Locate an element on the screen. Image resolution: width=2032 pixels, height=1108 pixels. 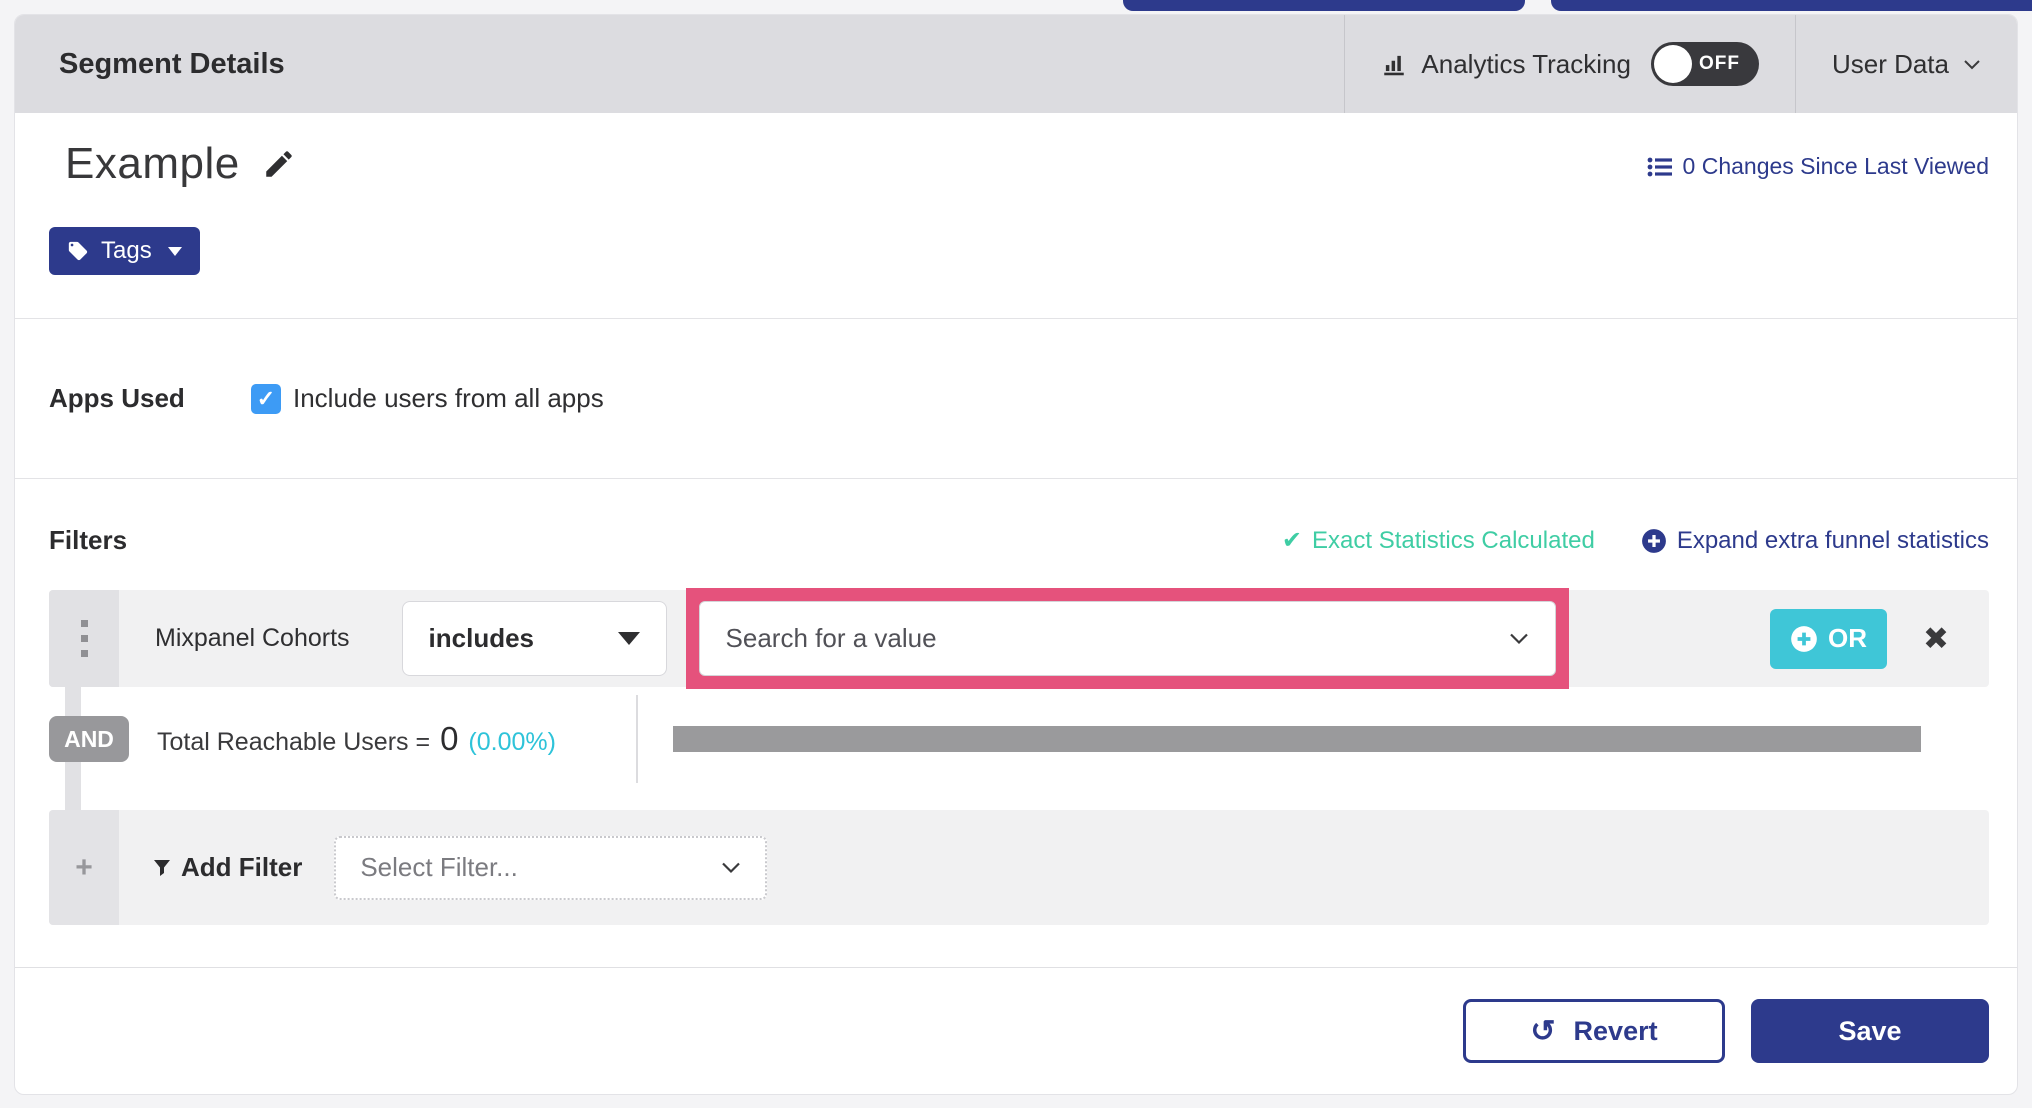
add-filter-label-group: Add Filter is located at coordinates (226, 867).